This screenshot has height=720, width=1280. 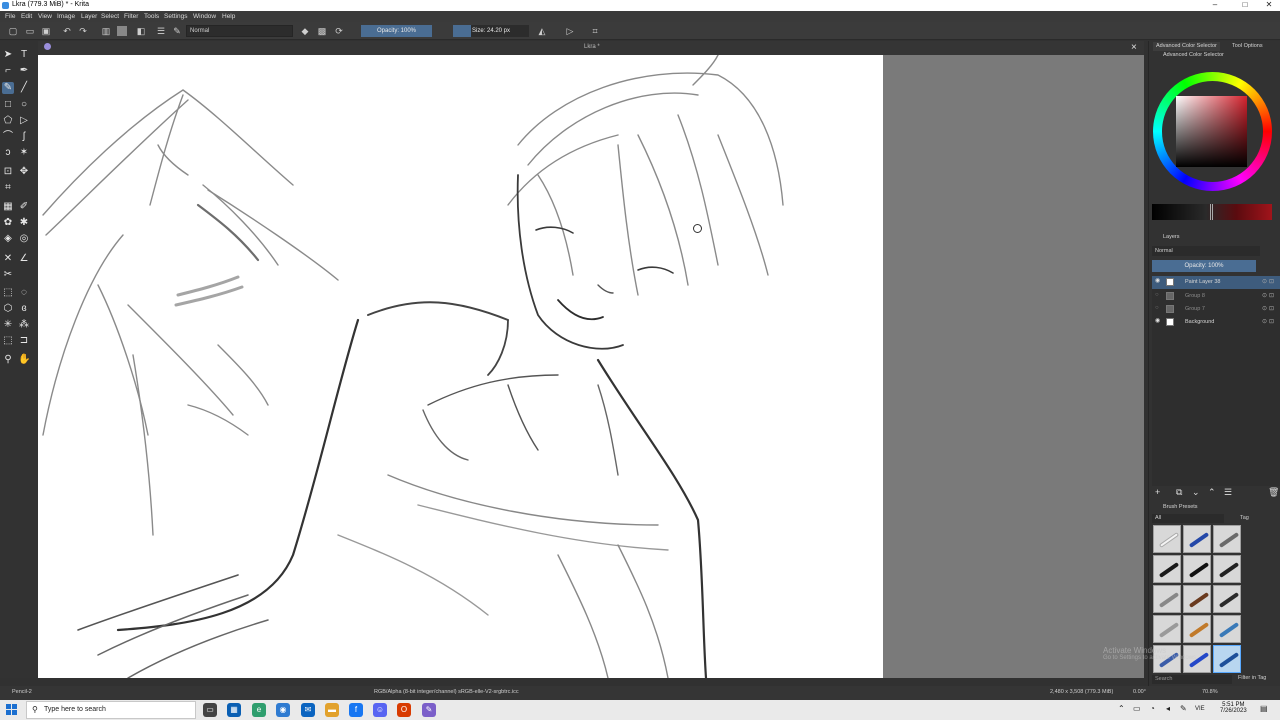 What do you see at coordinates (1216, 322) in the screenshot?
I see `layer-row: ◉ Background ⊙⊡` at bounding box center [1216, 322].